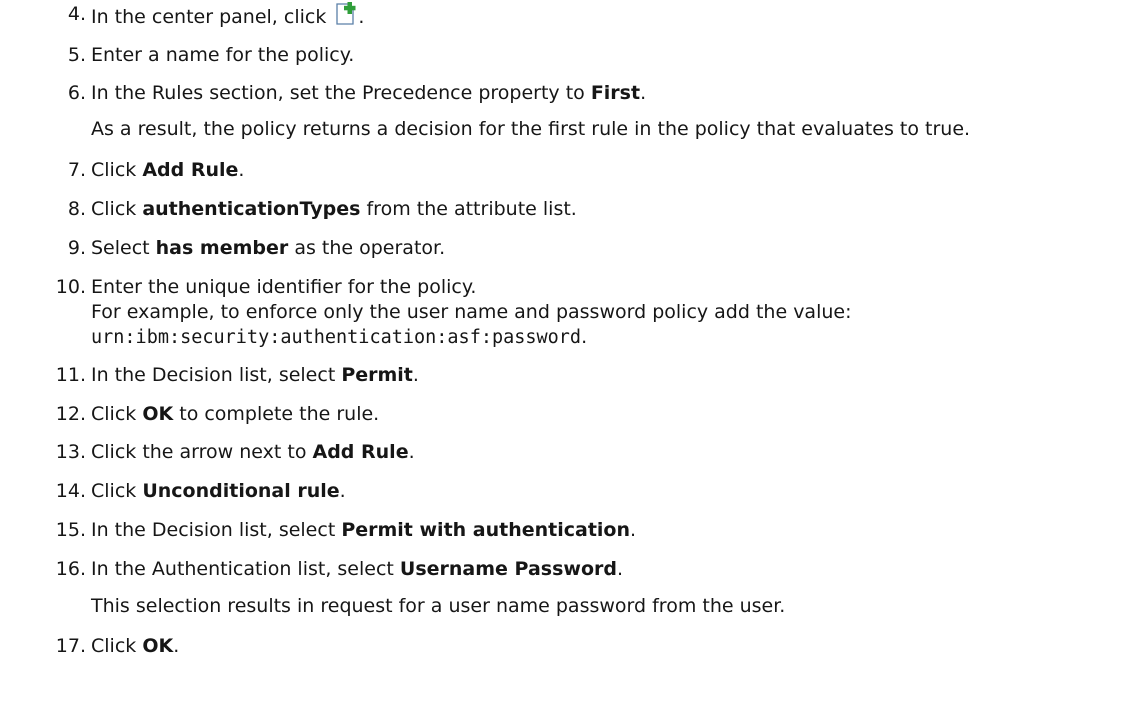 Image resolution: width=1143 pixels, height=704 pixels. I want to click on step-text: Click the arrow next to, so click(202, 452).